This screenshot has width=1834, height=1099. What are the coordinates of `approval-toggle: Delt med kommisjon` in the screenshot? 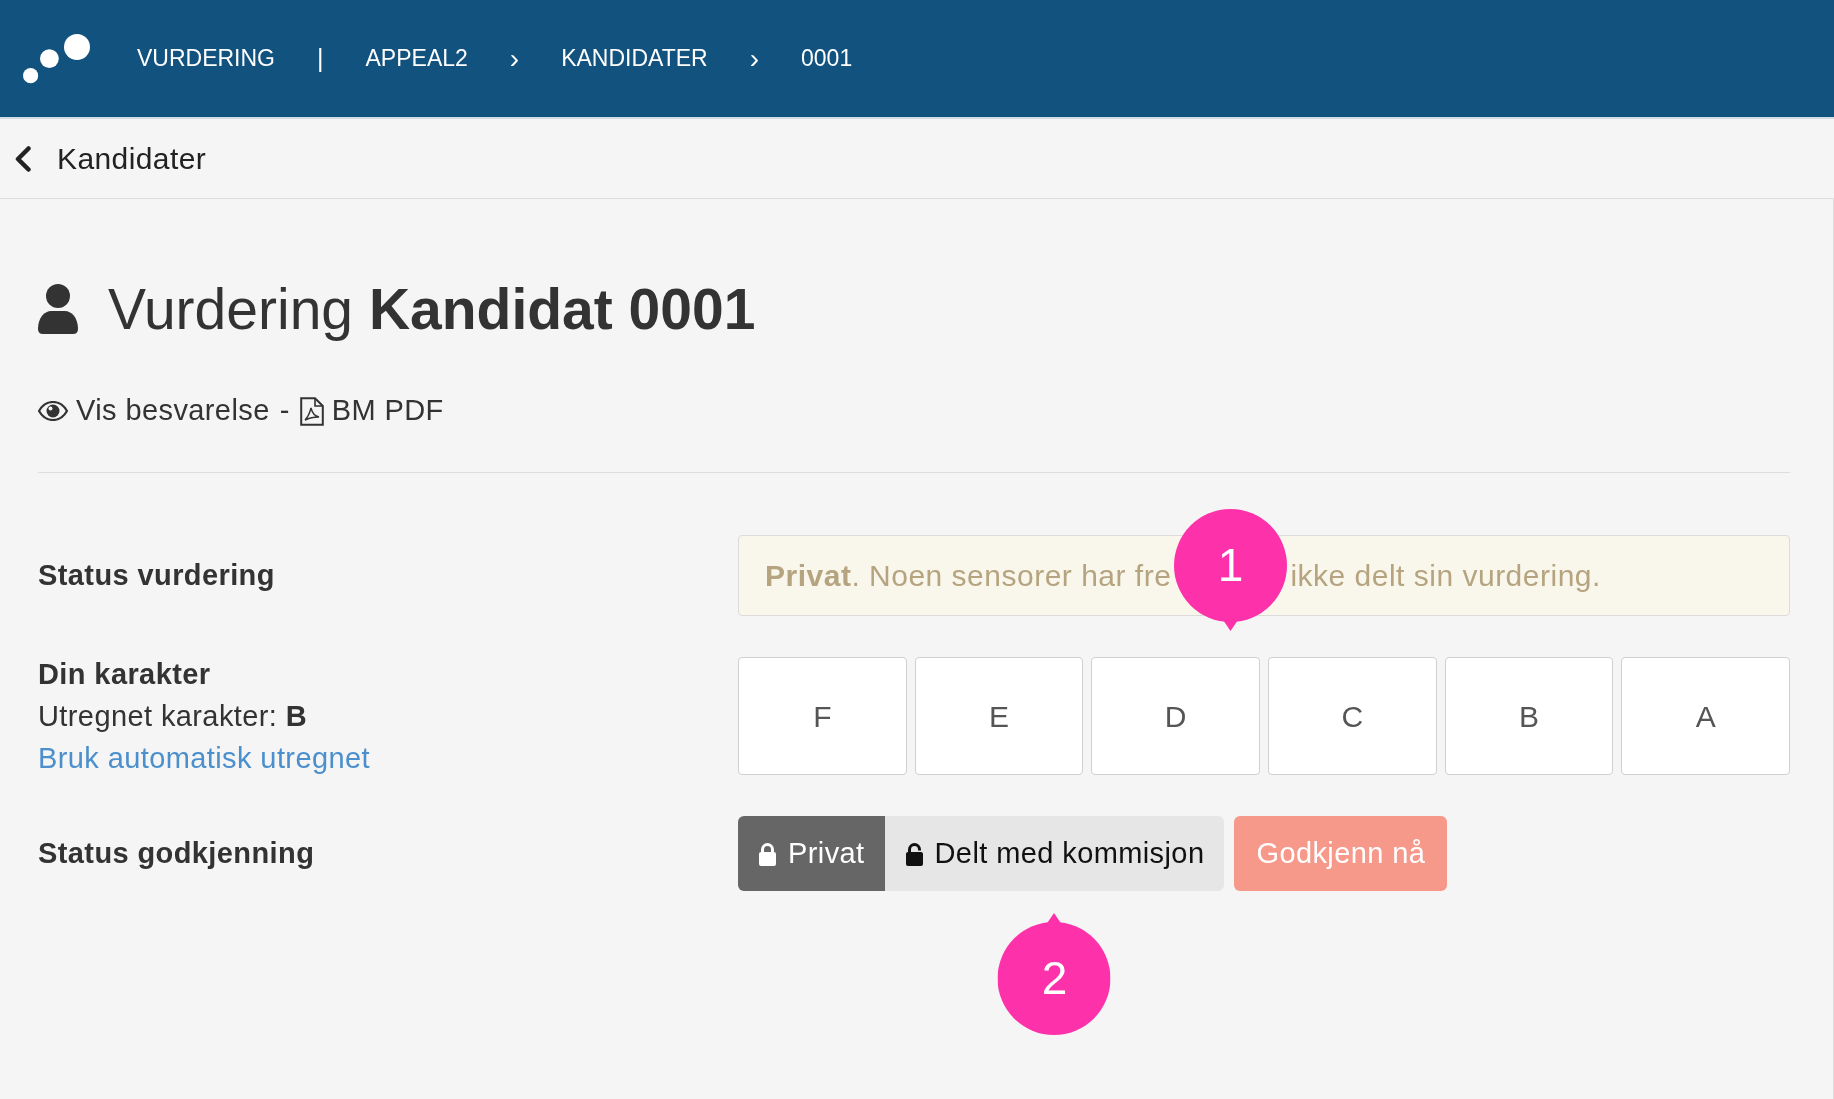 It's located at (1054, 853).